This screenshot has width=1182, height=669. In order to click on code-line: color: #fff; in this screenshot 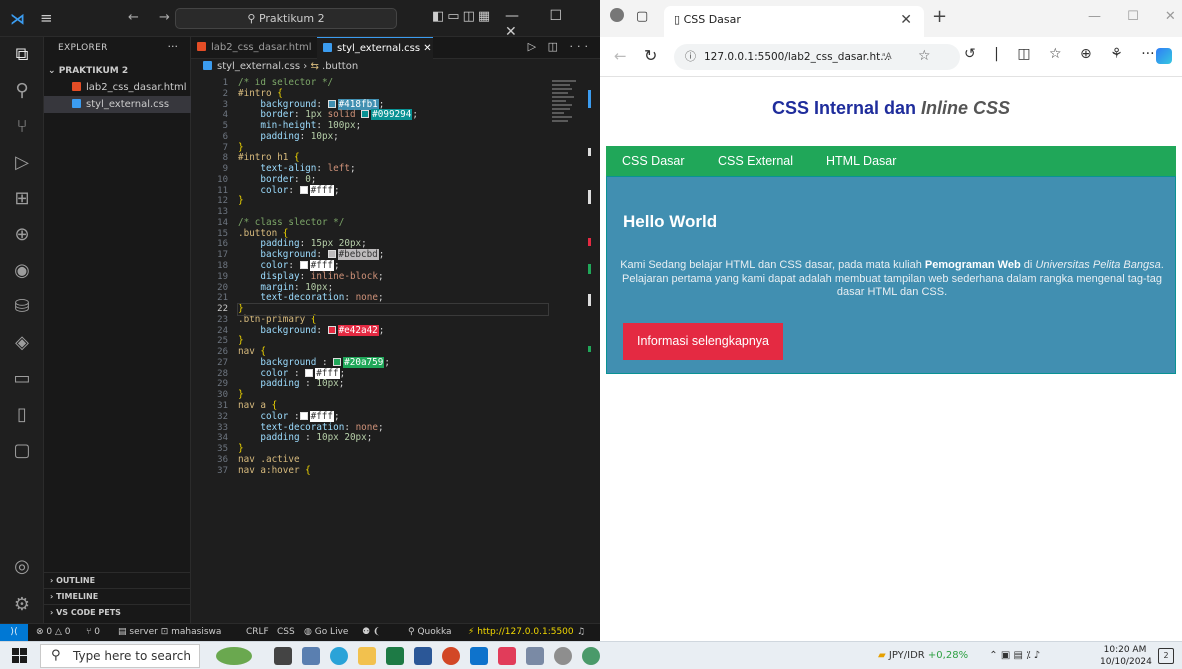, I will do `click(408, 190)`.